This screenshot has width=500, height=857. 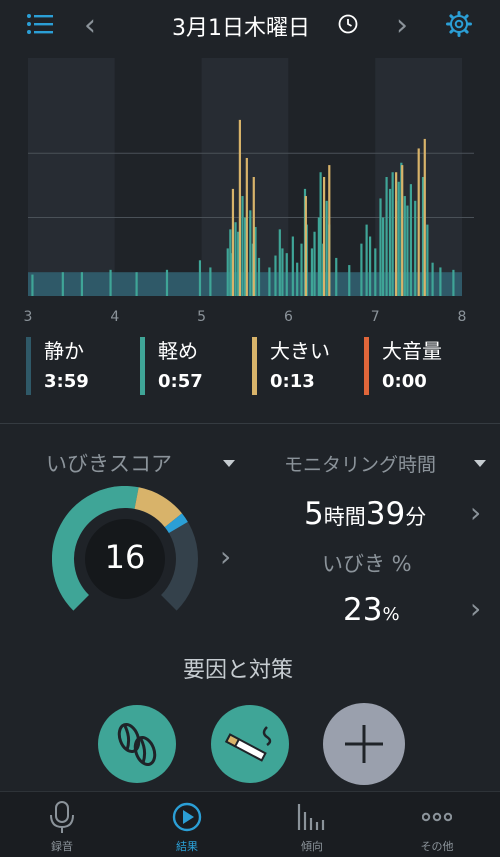 What do you see at coordinates (437, 824) in the screenshot?
I see `nav-item-more: その他` at bounding box center [437, 824].